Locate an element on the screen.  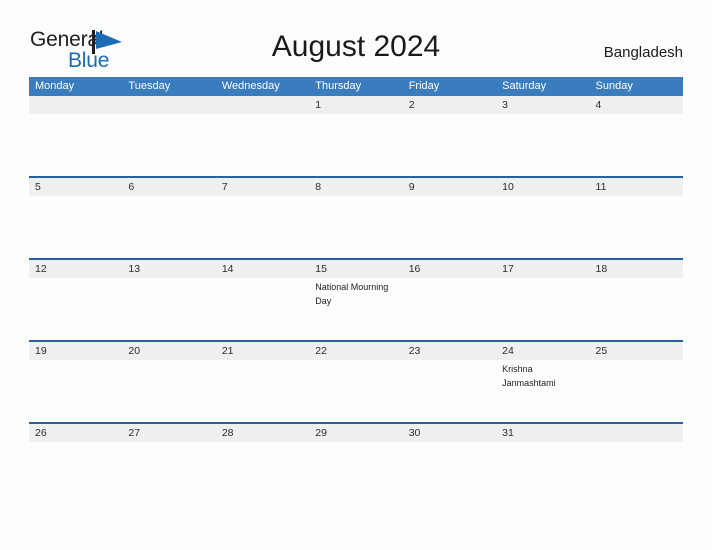
week-event-strip: Krishna Janmashtami is located at coordinates (356, 391).